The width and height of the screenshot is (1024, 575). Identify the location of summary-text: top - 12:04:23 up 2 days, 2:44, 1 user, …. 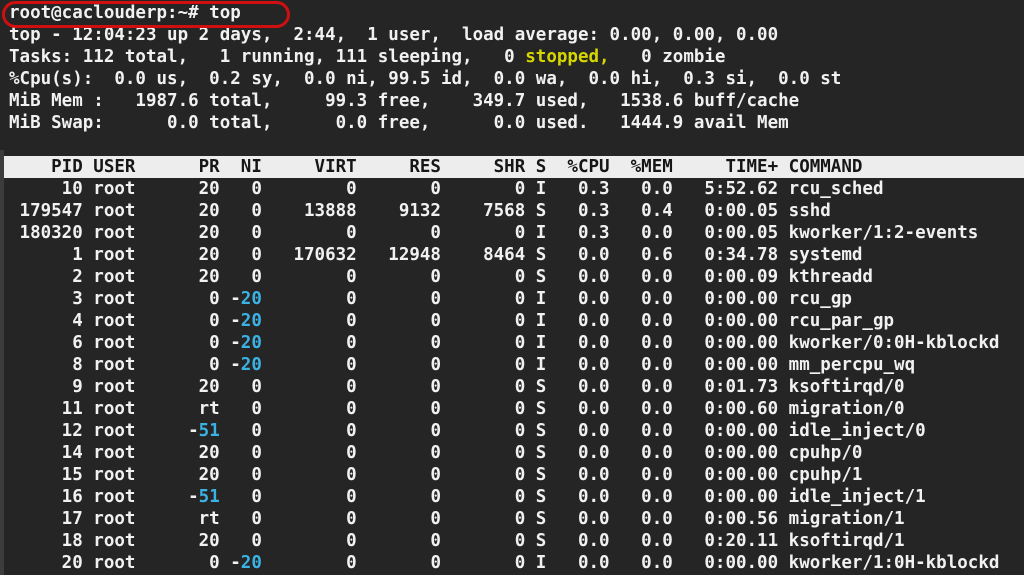
(394, 35).